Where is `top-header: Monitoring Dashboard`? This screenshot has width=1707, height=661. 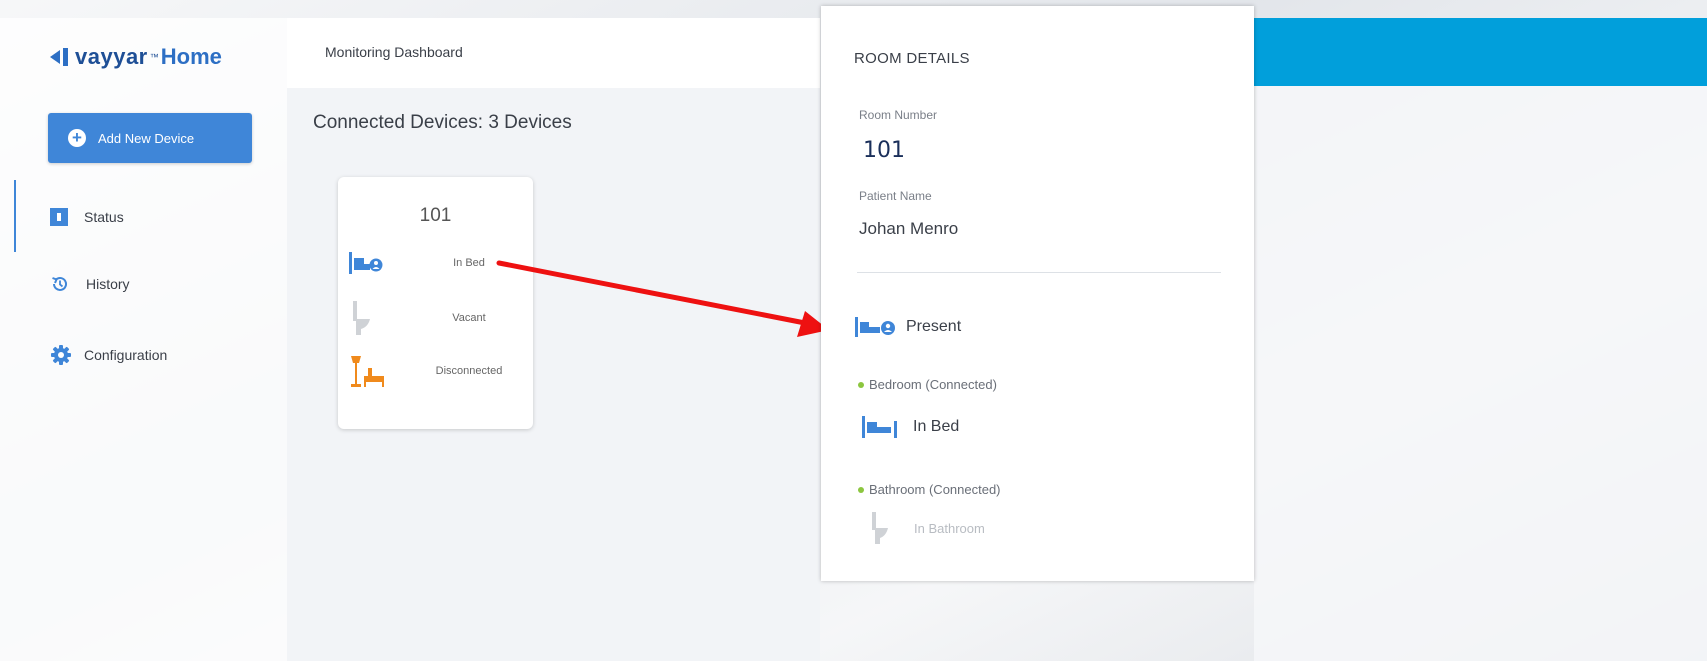
top-header: Monitoring Dashboard is located at coordinates (553, 53).